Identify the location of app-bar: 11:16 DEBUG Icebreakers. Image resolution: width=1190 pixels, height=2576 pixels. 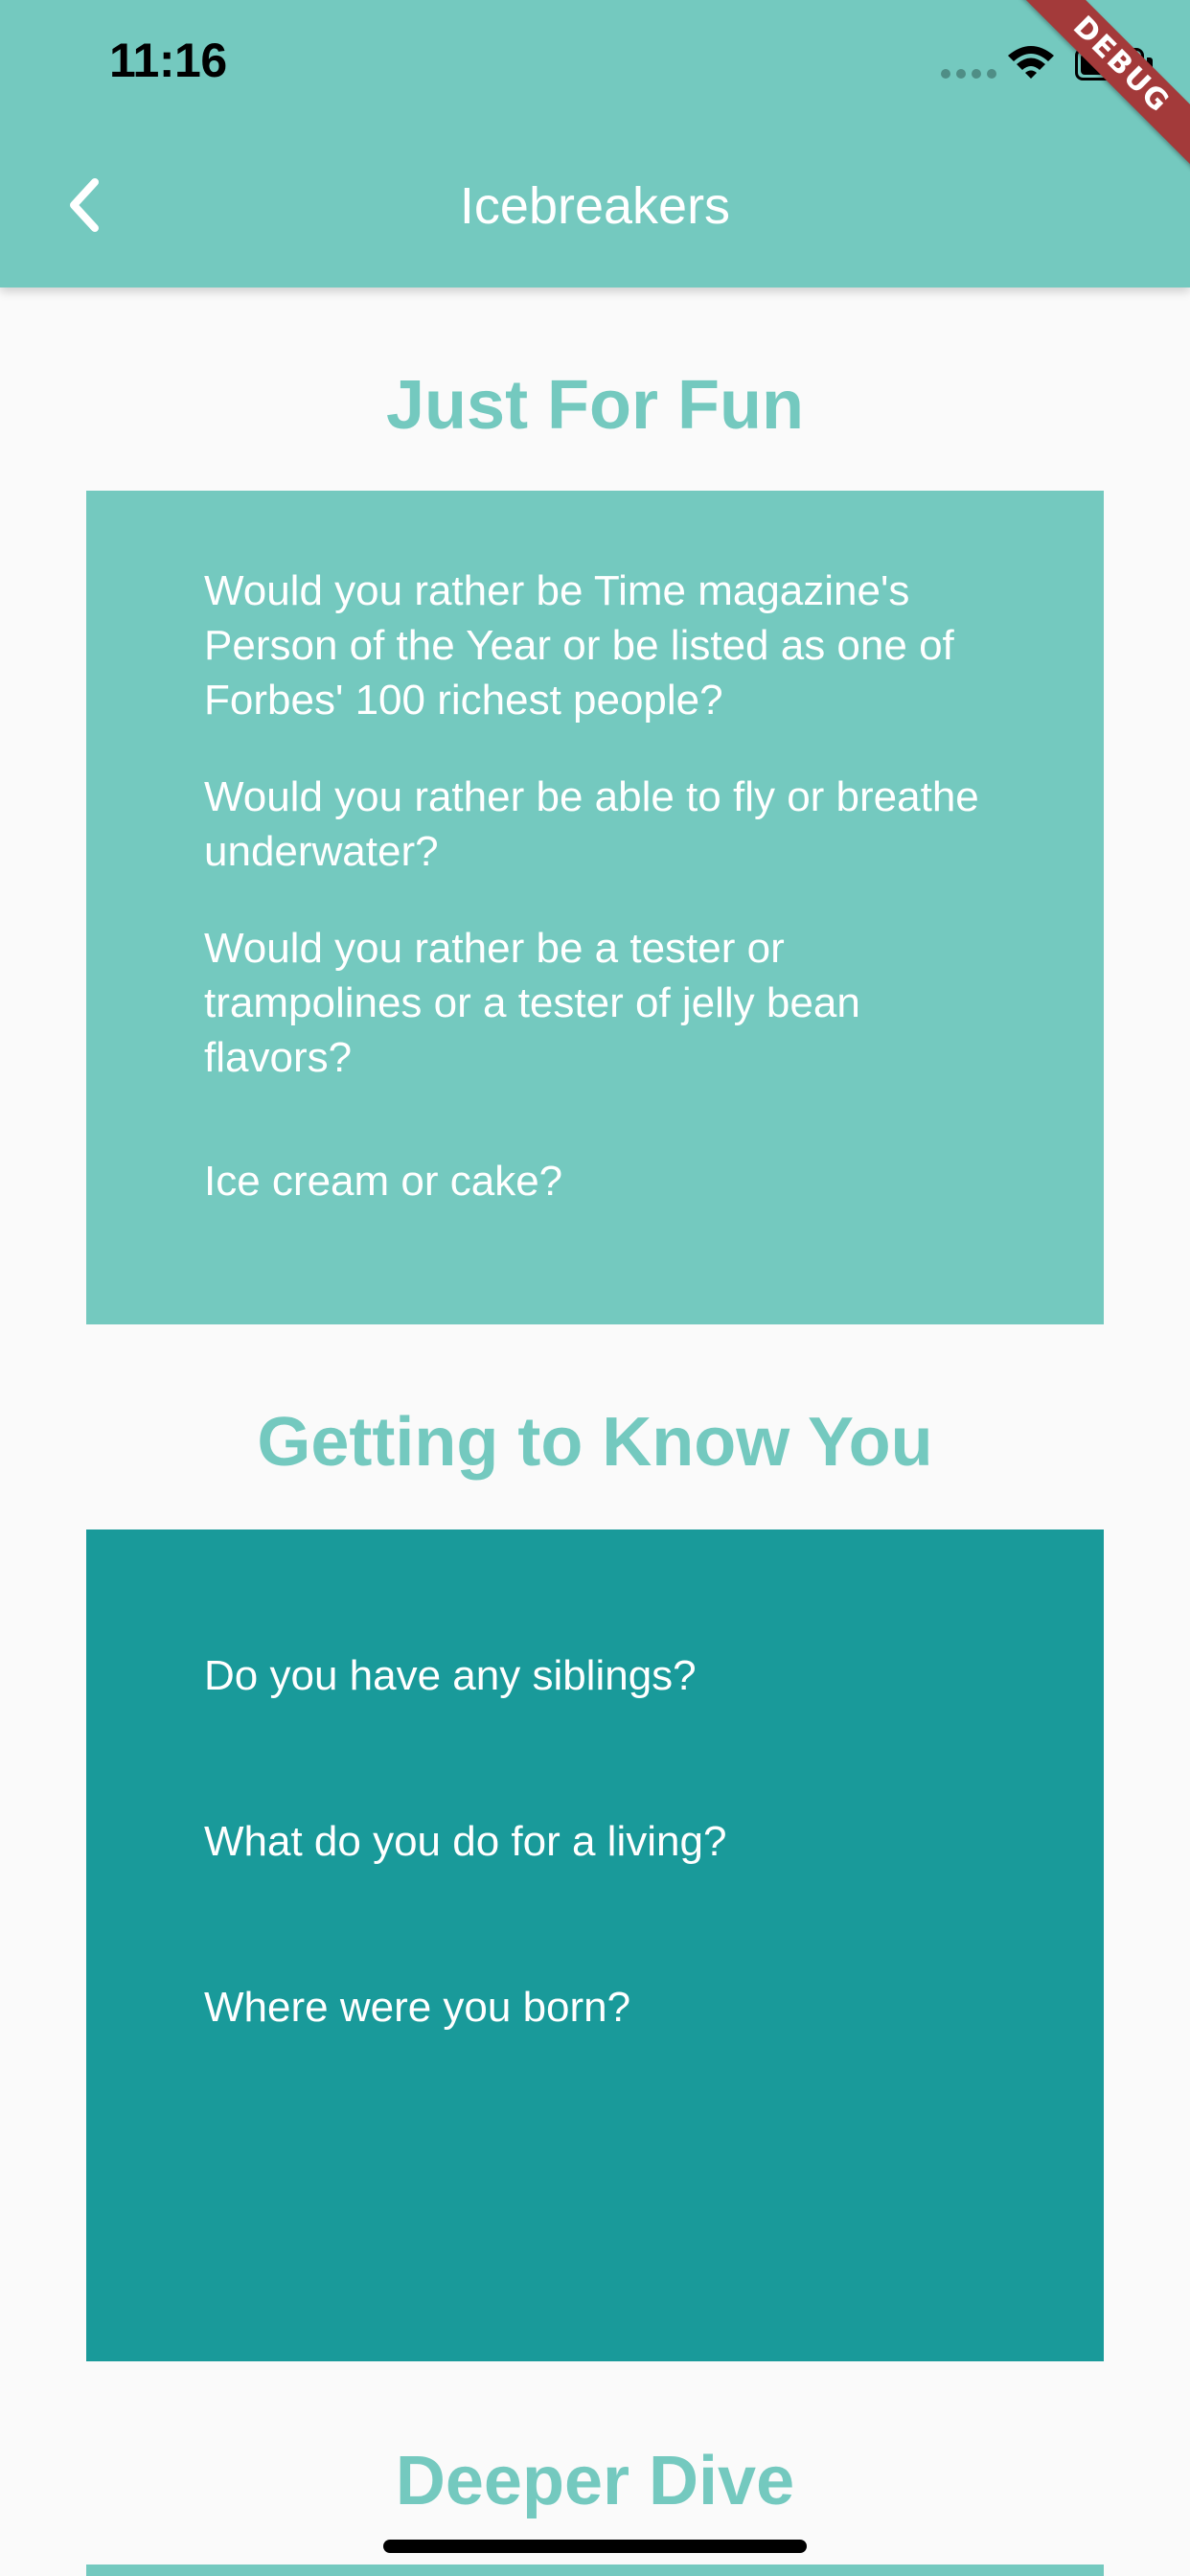
(595, 144).